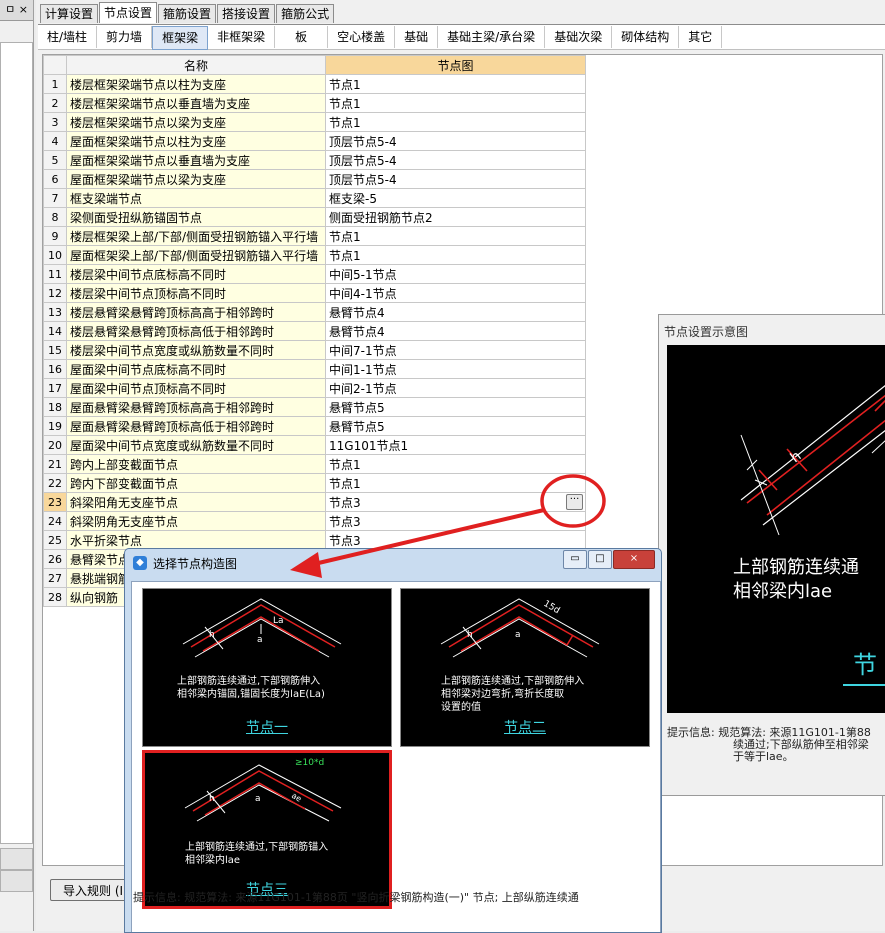 This screenshot has height=933, width=885. Describe the element at coordinates (455, 350) in the screenshot. I see `row-node-cell: 中间7-1节点` at that location.